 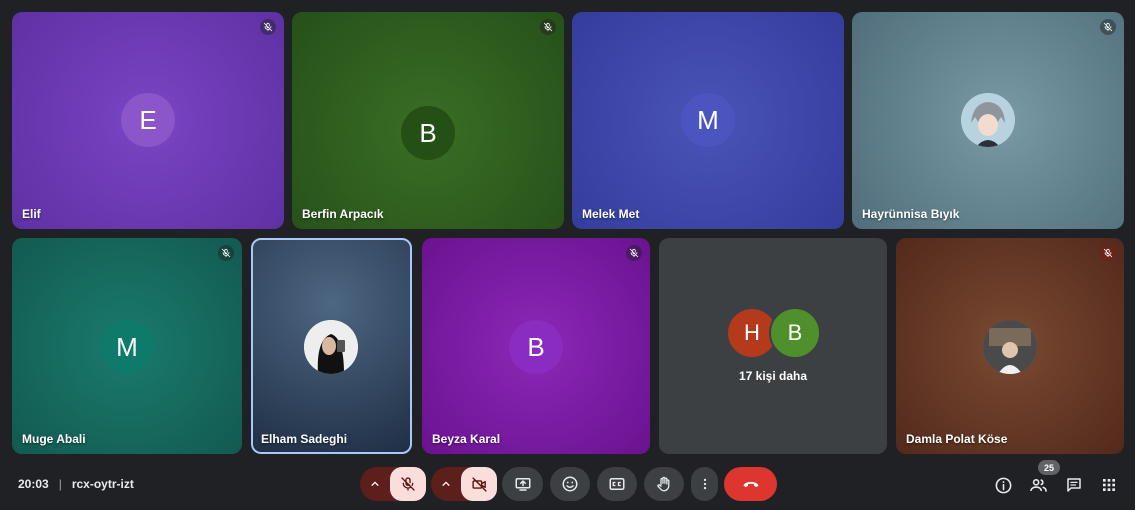 I want to click on activities-button, so click(x=1109, y=485).